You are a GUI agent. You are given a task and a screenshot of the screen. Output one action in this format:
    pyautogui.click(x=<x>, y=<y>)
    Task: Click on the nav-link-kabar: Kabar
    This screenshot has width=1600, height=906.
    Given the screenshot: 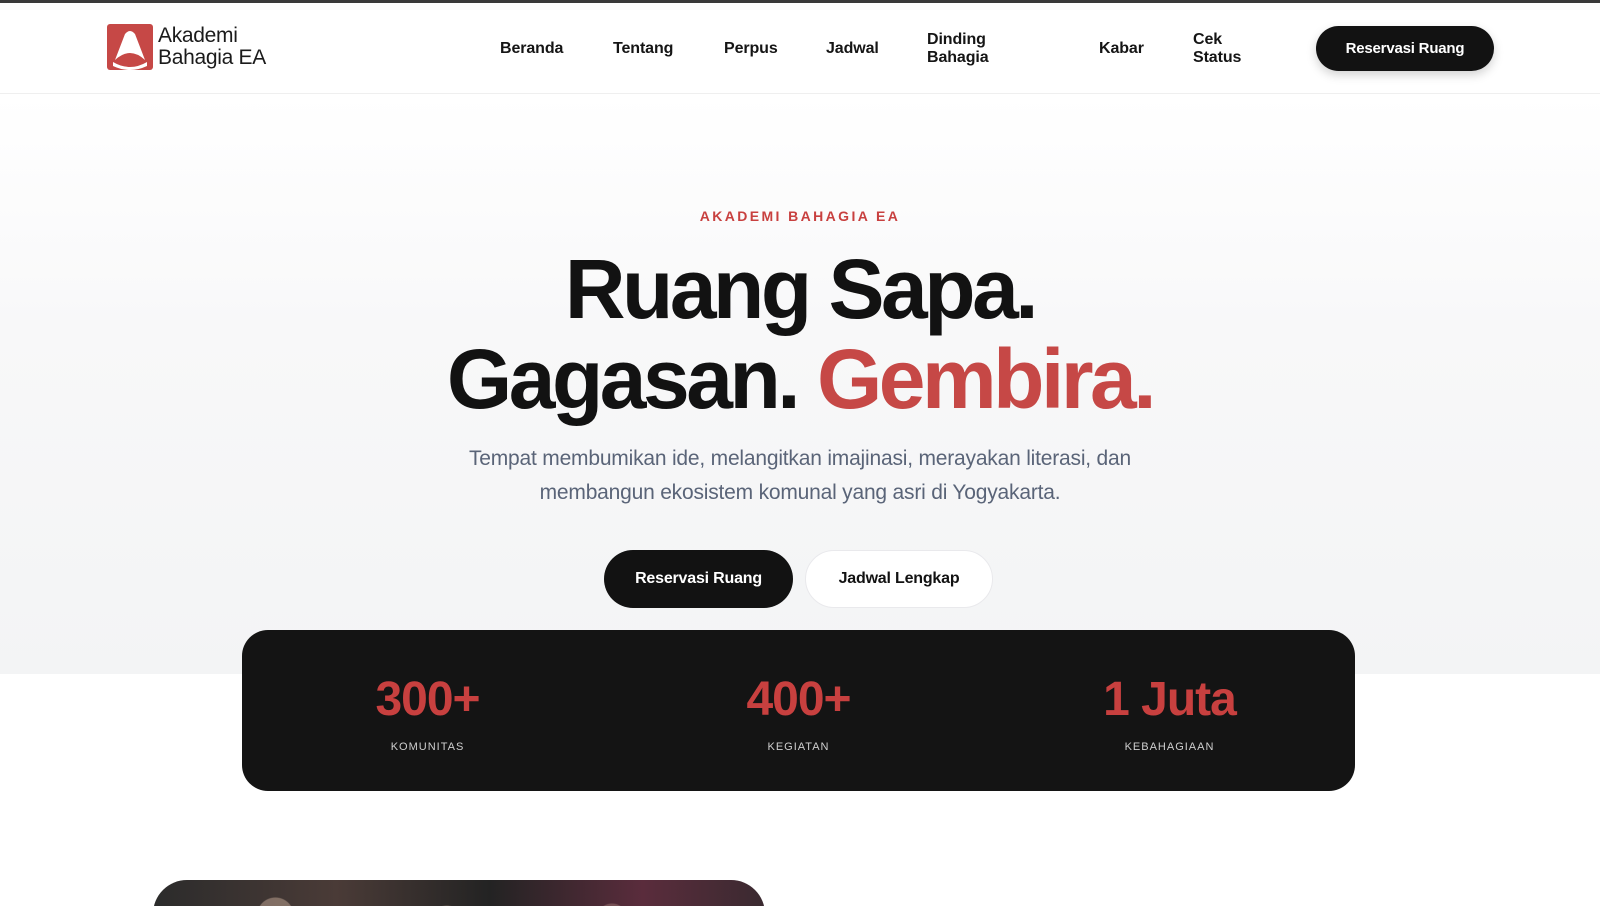 What is the action you would take?
    pyautogui.click(x=1121, y=49)
    